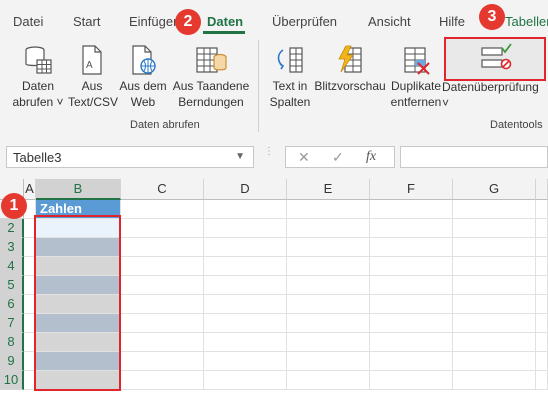 This screenshot has width=548, height=397. Describe the element at coordinates (28, 21) in the screenshot. I see `tab-datei: Datei` at that location.